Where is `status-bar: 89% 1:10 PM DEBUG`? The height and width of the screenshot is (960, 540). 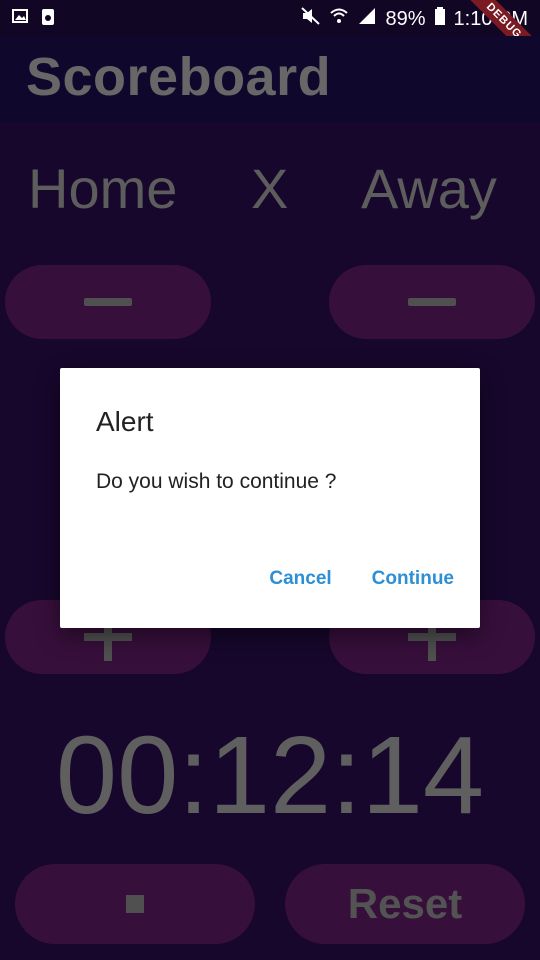 status-bar: 89% 1:10 PM DEBUG is located at coordinates (270, 38).